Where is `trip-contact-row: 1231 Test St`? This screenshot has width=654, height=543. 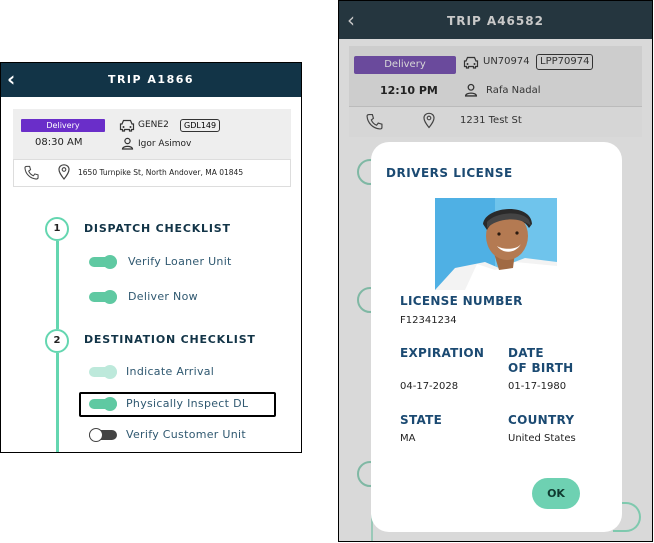
trip-contact-row: 1231 Test St is located at coordinates (495, 121).